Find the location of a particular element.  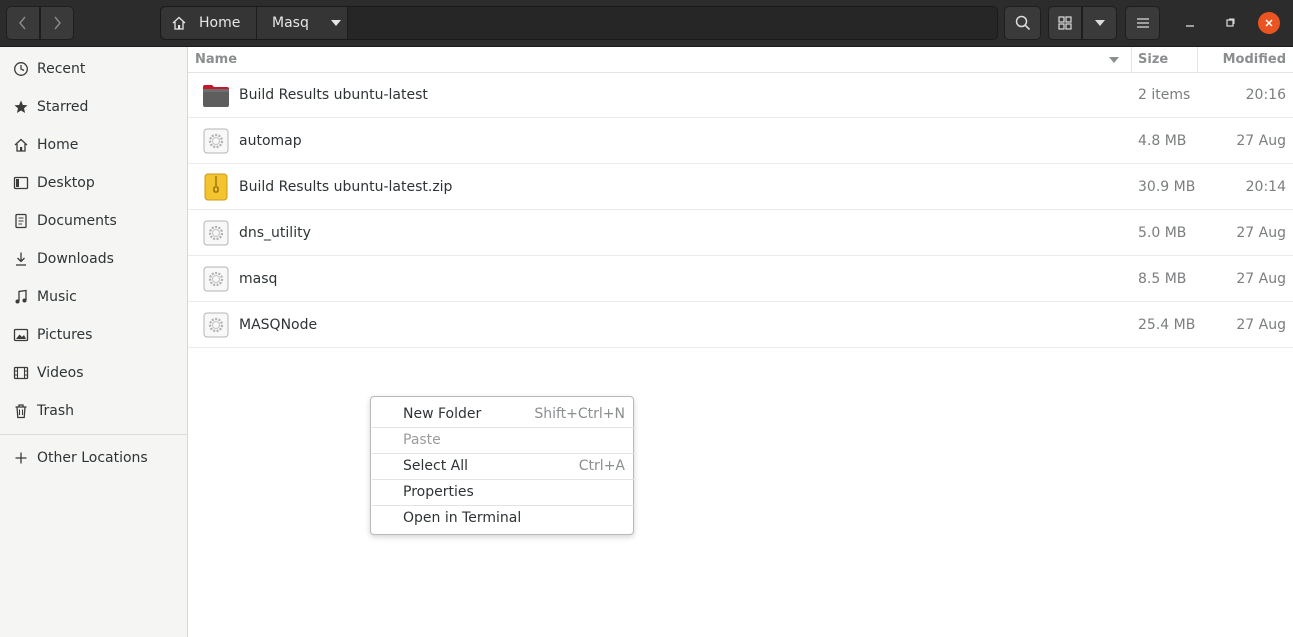

sidebar-item-label: Downloads is located at coordinates (75, 259).